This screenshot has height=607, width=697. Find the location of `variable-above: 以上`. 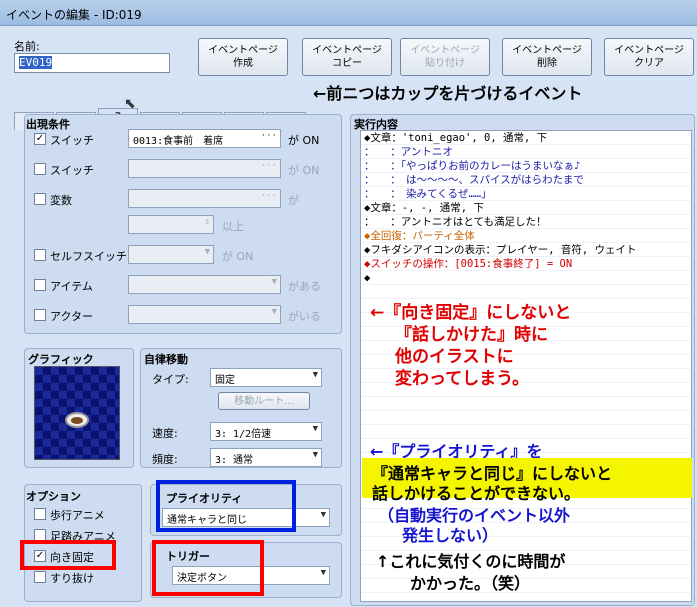

variable-above: 以上 is located at coordinates (233, 226).